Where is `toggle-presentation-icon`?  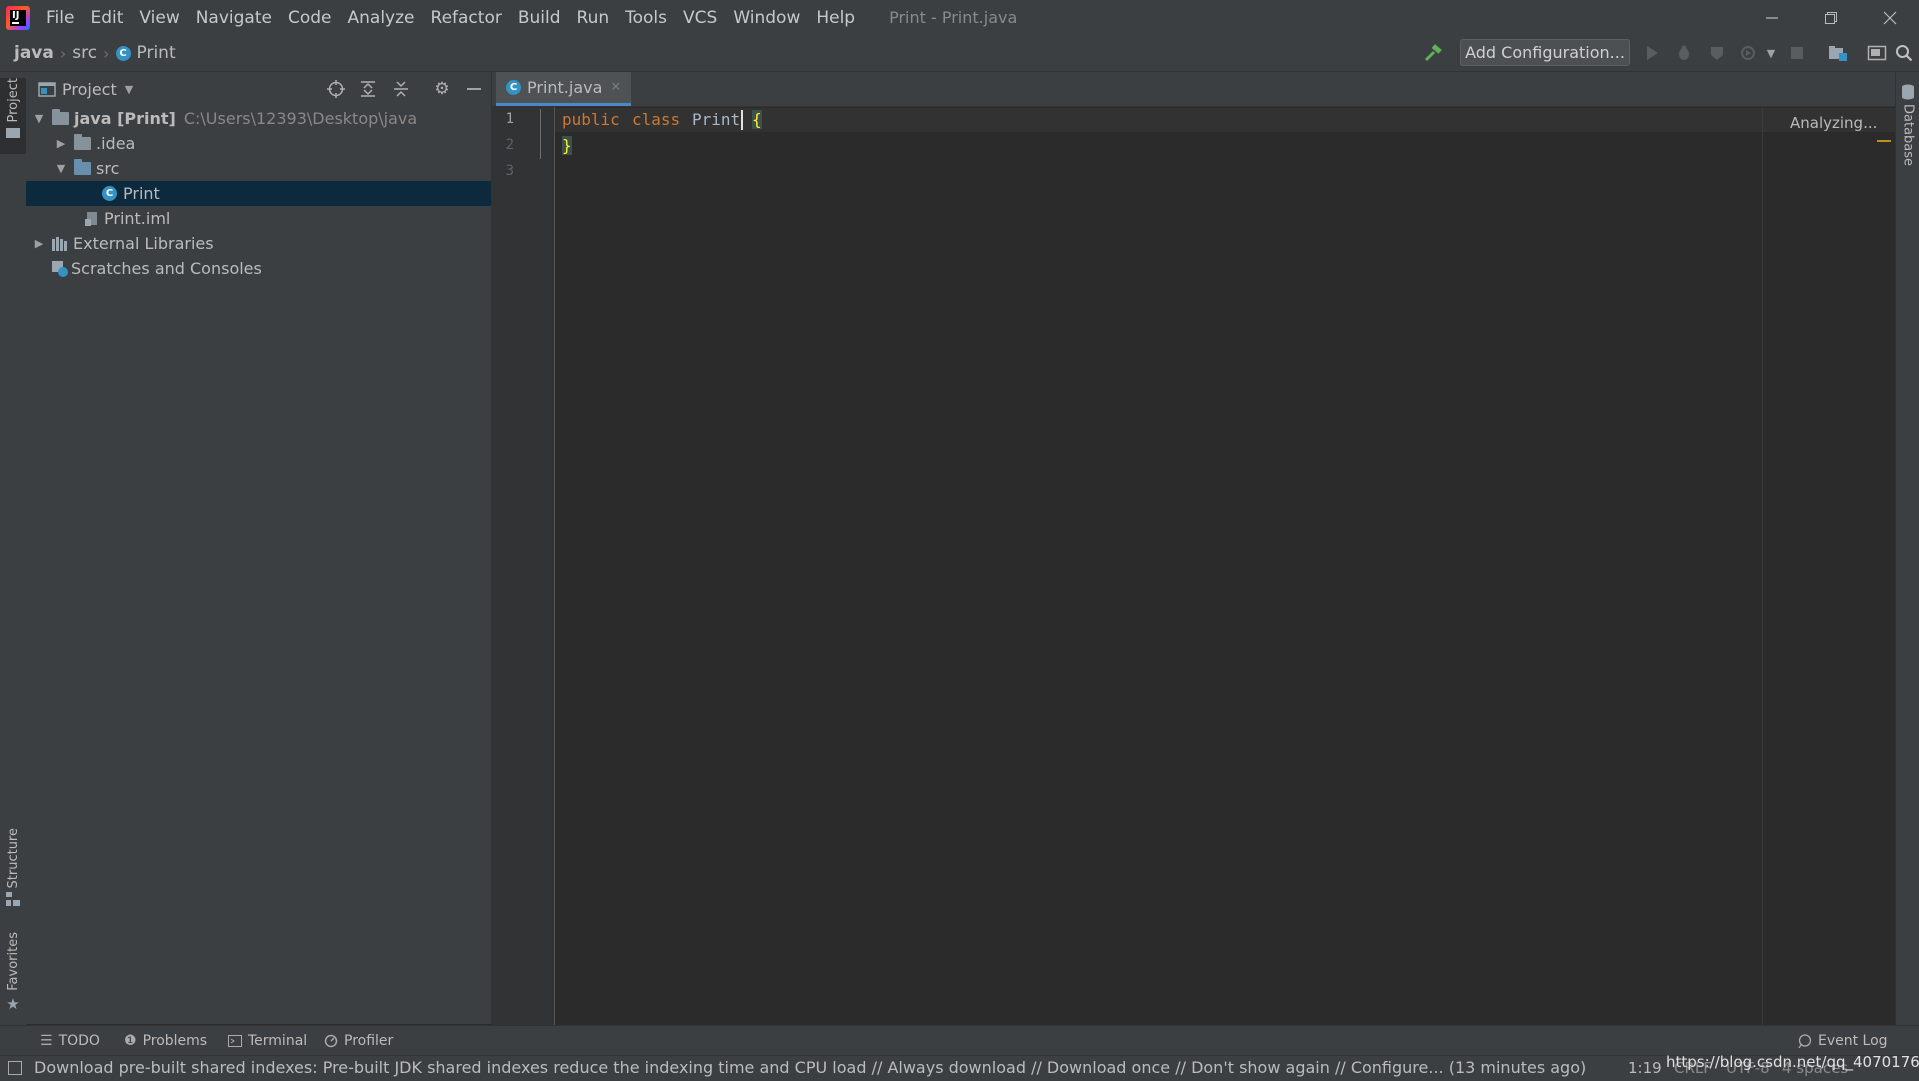
toggle-presentation-icon is located at coordinates (1877, 53).